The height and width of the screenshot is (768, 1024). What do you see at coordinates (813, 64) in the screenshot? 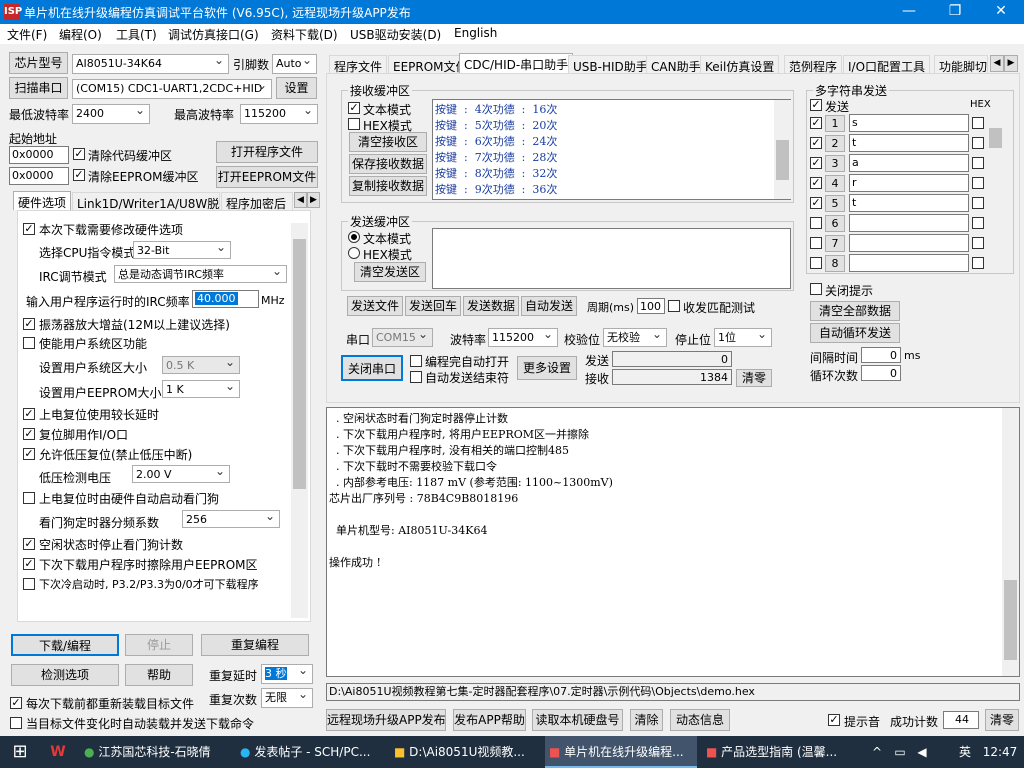
I see `tab-examples: 范例程序` at bounding box center [813, 64].